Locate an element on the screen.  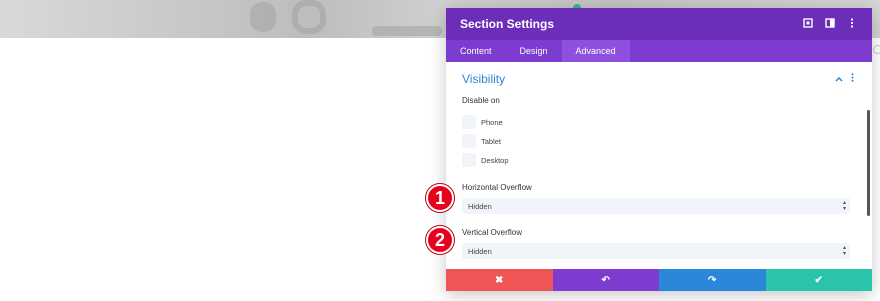
vertical-overflow-label: Vertical Overflow is located at coordinates (492, 232).